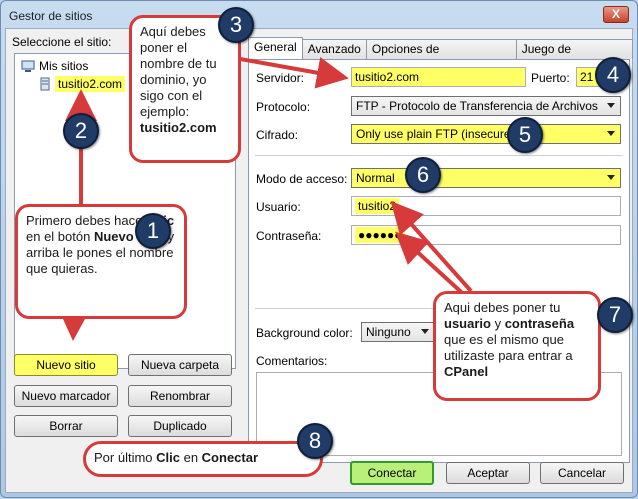  What do you see at coordinates (275, 48) in the screenshot?
I see `tab-general: General` at bounding box center [275, 48].